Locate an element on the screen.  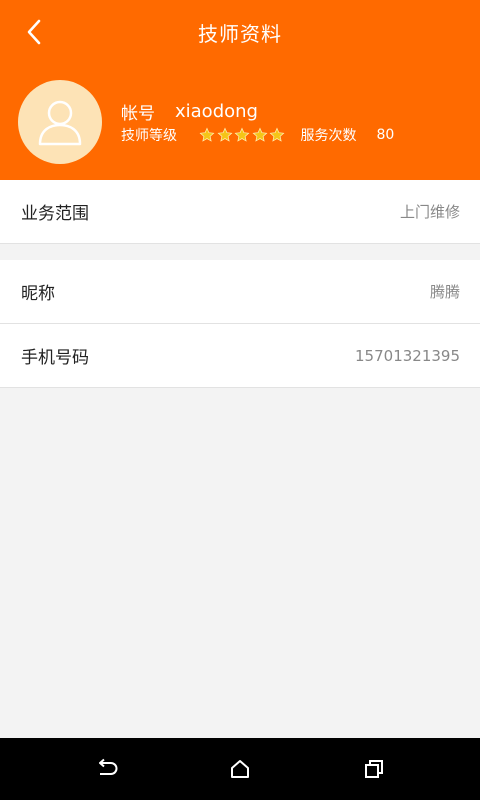
account-value: xiaodong is located at coordinates (216, 111).